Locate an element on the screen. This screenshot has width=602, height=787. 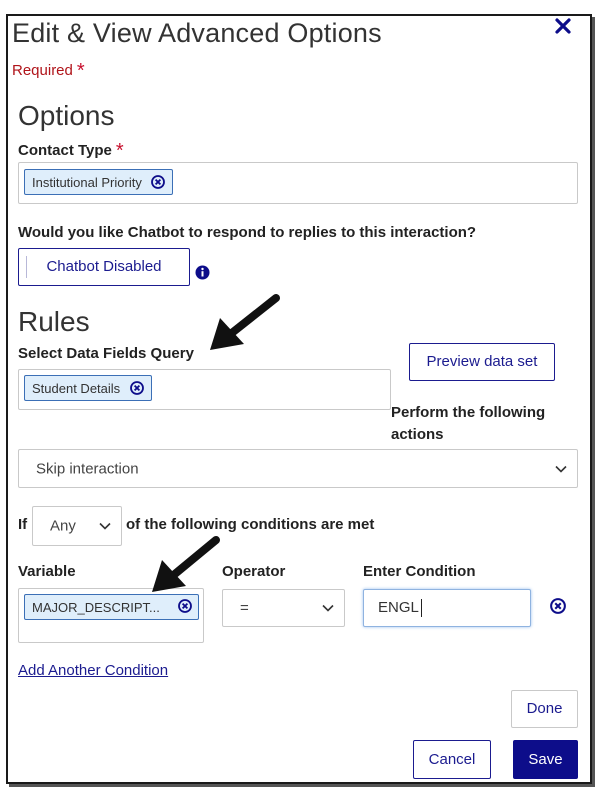
contact-type-chip: Institutional Priority is located at coordinates (99, 182).